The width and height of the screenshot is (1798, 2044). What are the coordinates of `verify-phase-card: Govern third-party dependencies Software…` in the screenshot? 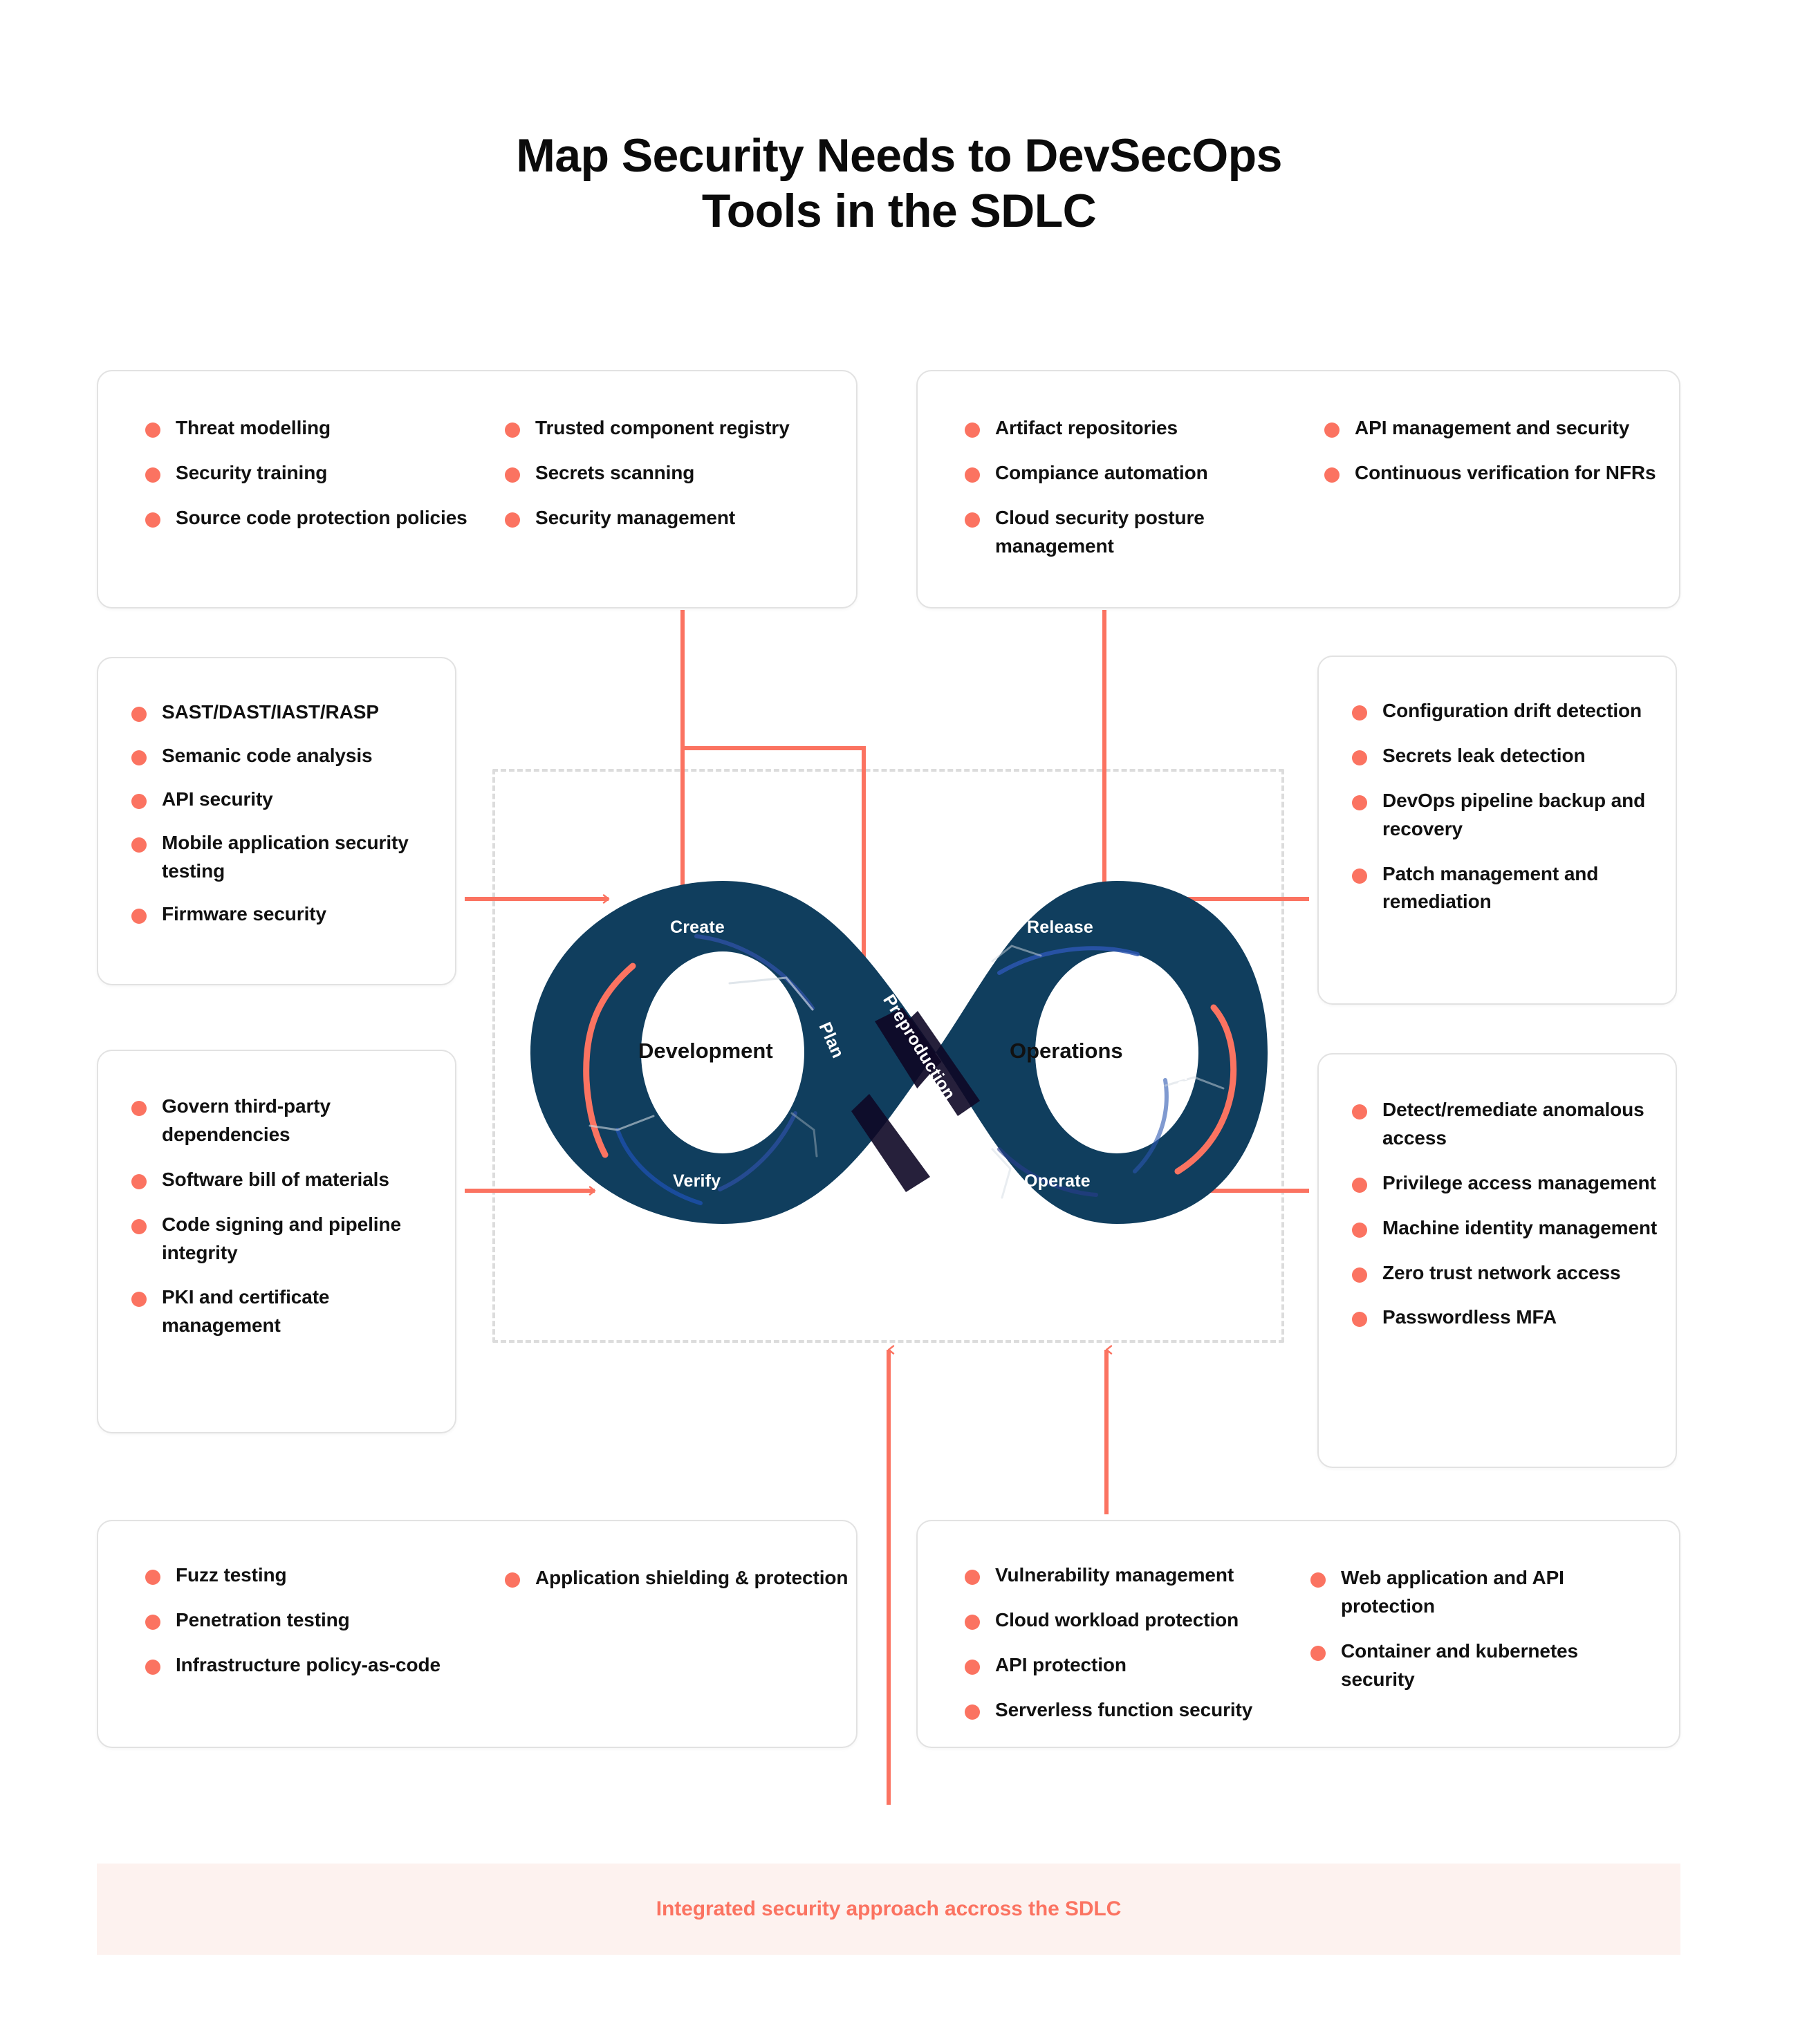 It's located at (276, 1241).